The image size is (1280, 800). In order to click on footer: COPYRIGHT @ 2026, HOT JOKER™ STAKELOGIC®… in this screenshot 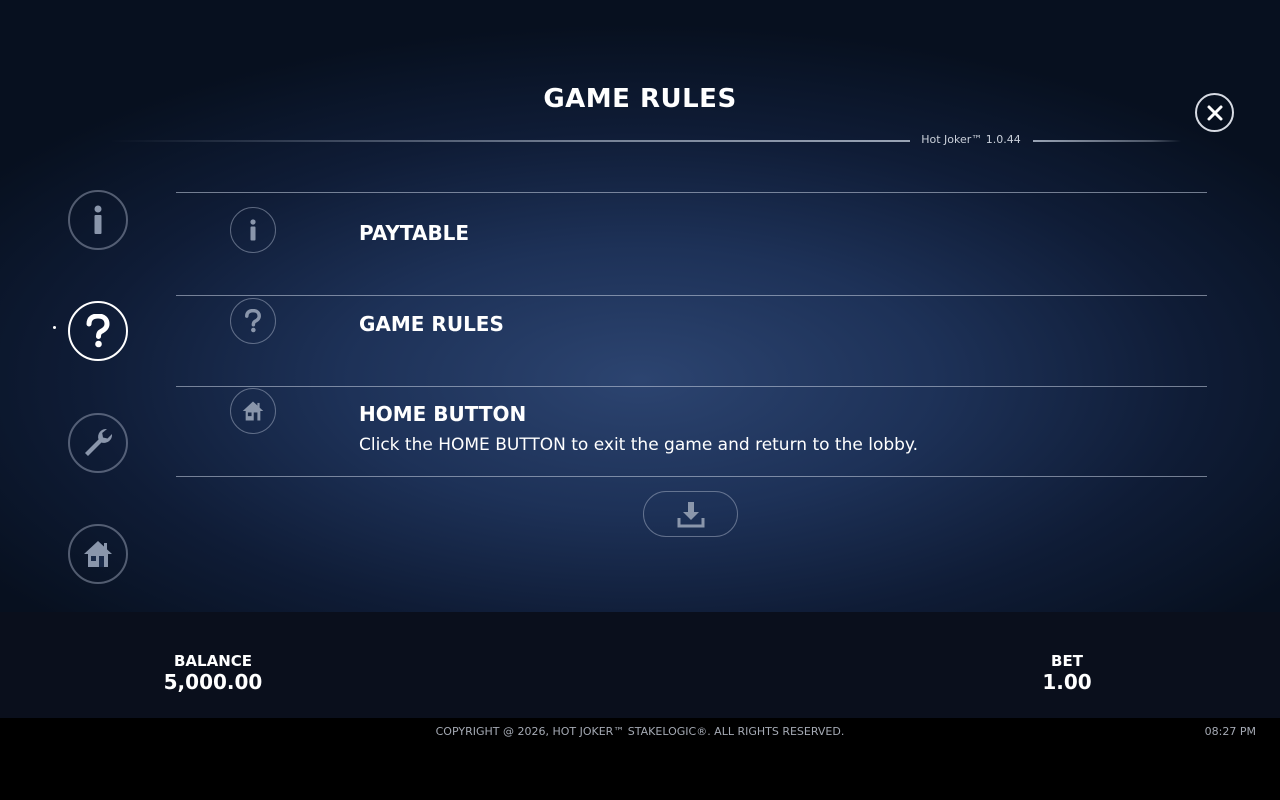, I will do `click(640, 759)`.